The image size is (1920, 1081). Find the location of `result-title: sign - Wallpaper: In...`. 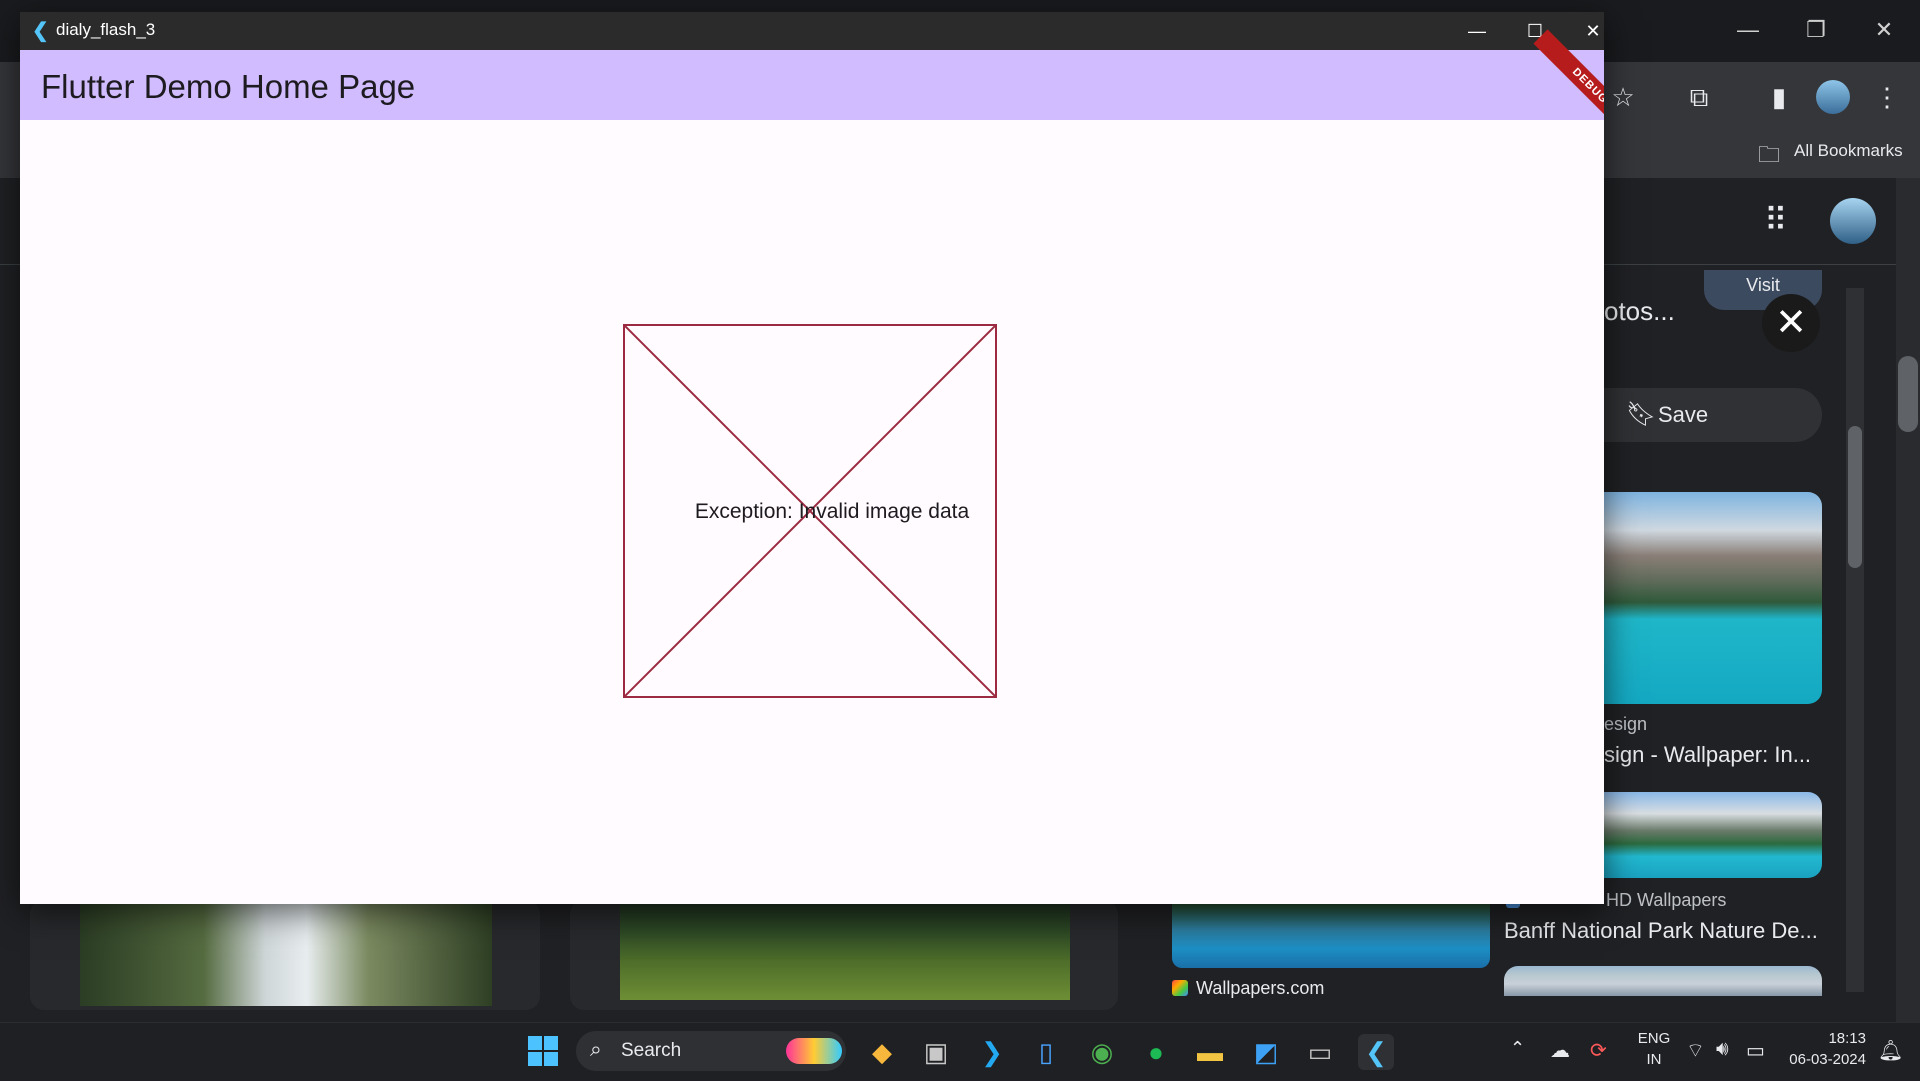

result-title: sign - Wallpaper: In... is located at coordinates (1707, 755).